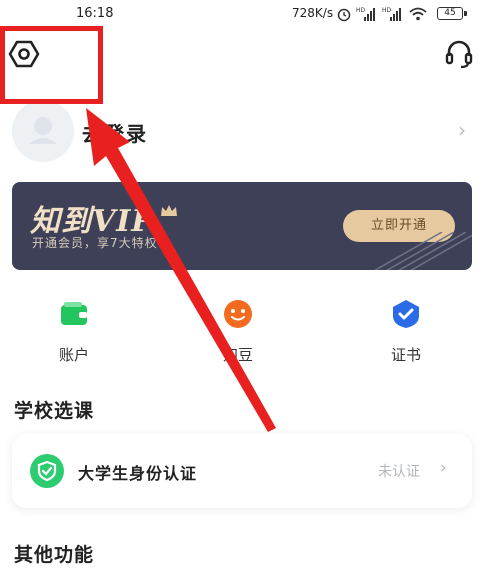 The height and width of the screenshot is (573, 495). What do you see at coordinates (237, 355) in the screenshot?
I see `shortcut-label: 知豆` at bounding box center [237, 355].